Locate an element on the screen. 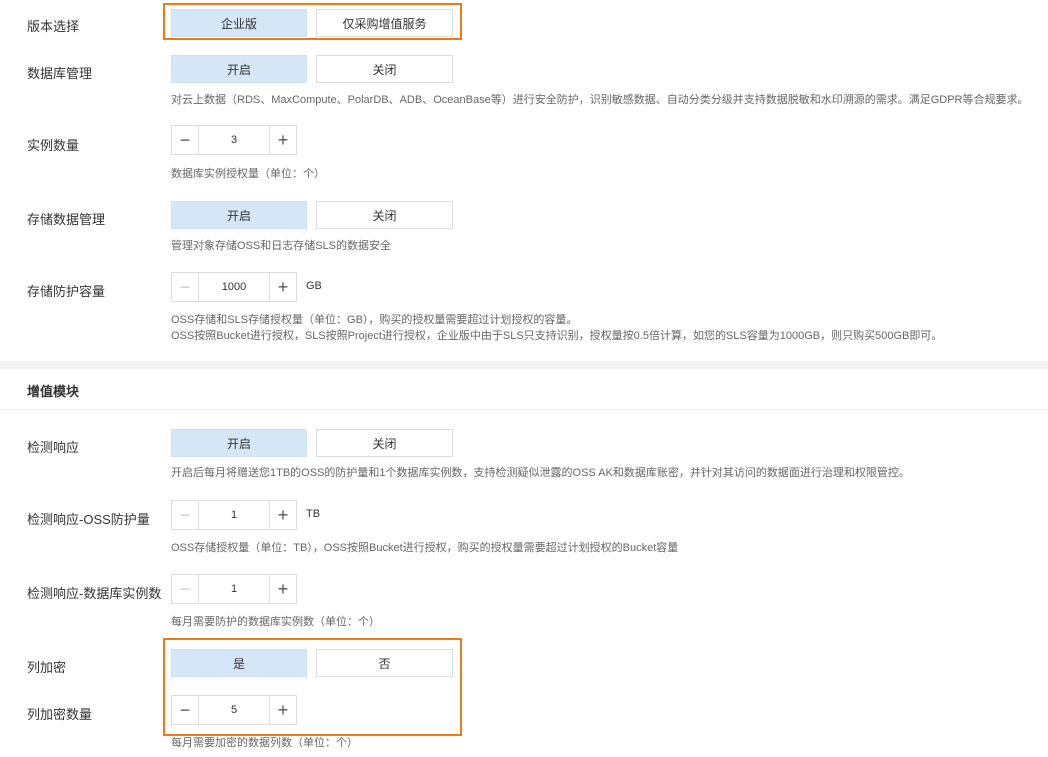 The width and height of the screenshot is (1048, 757). detect-db-label: 检测响应-数据库实例数 is located at coordinates (94, 593).